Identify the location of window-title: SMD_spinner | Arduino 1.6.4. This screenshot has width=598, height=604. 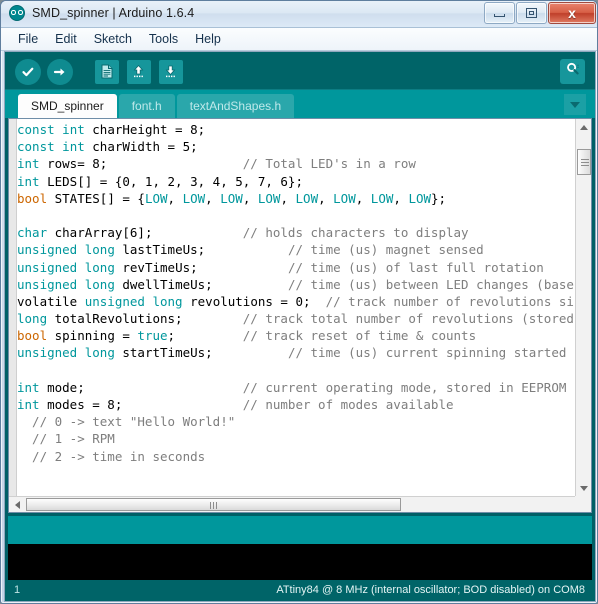
(113, 13).